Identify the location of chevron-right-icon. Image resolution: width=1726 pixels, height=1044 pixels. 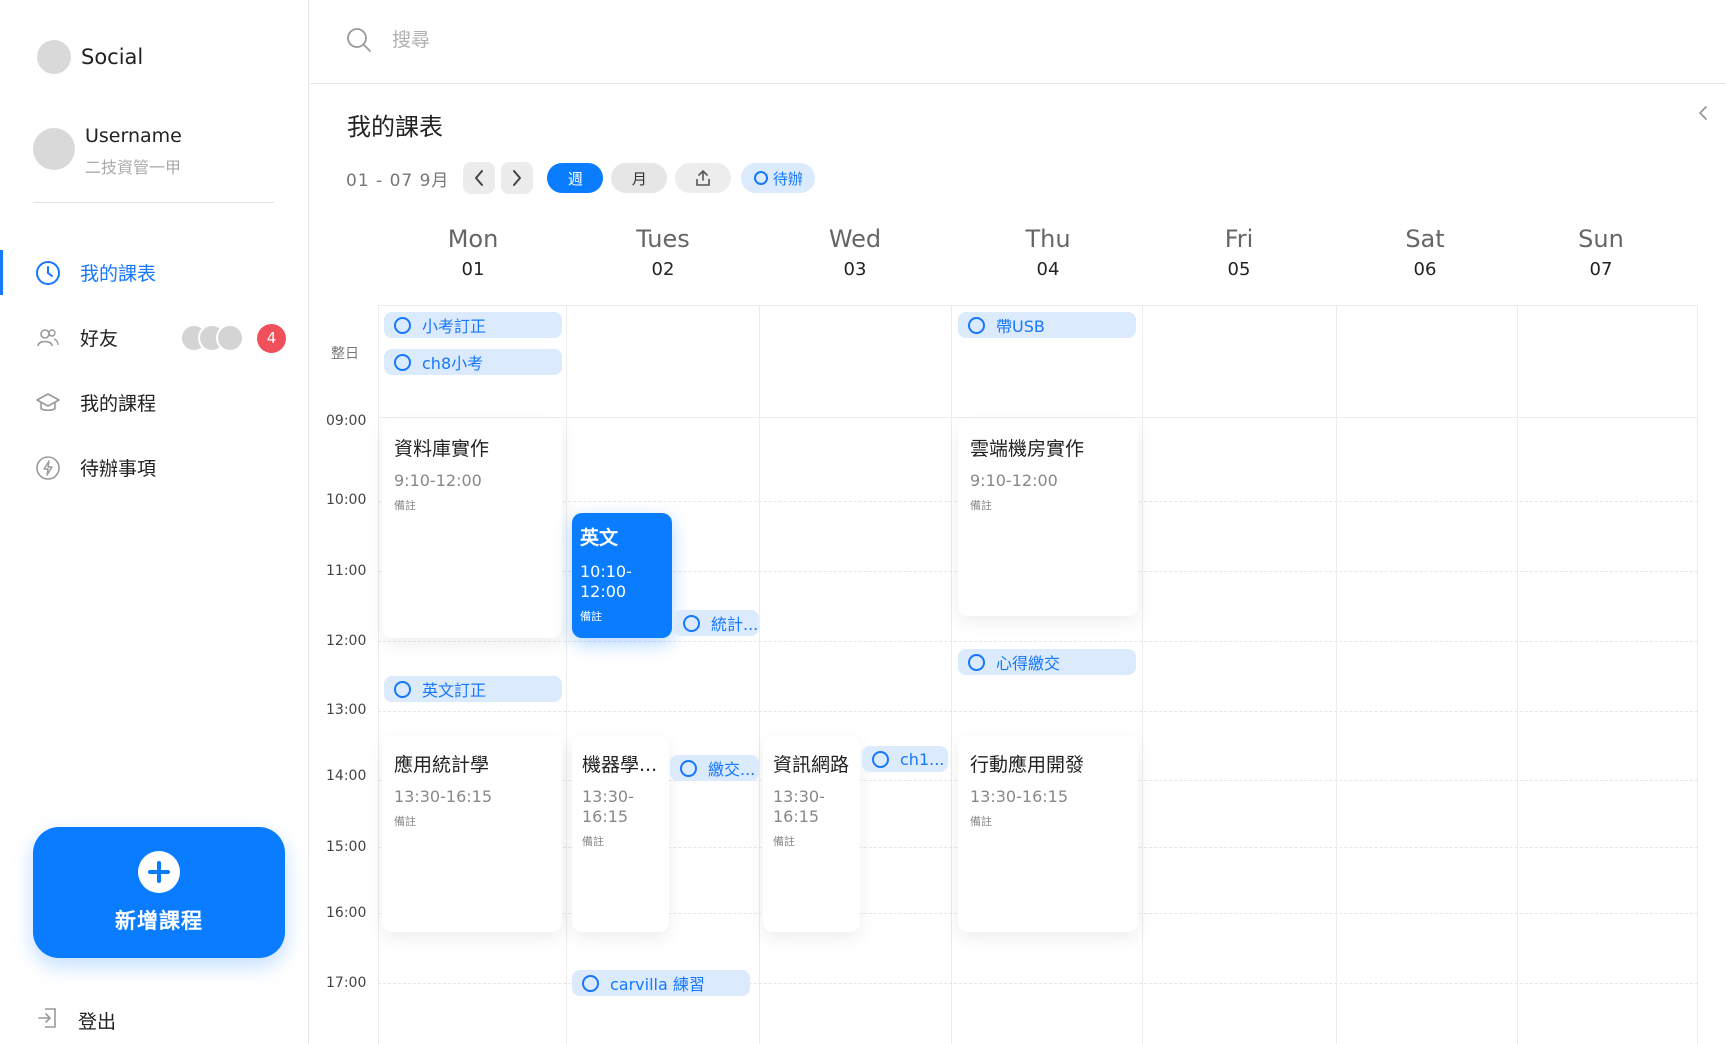
(517, 178).